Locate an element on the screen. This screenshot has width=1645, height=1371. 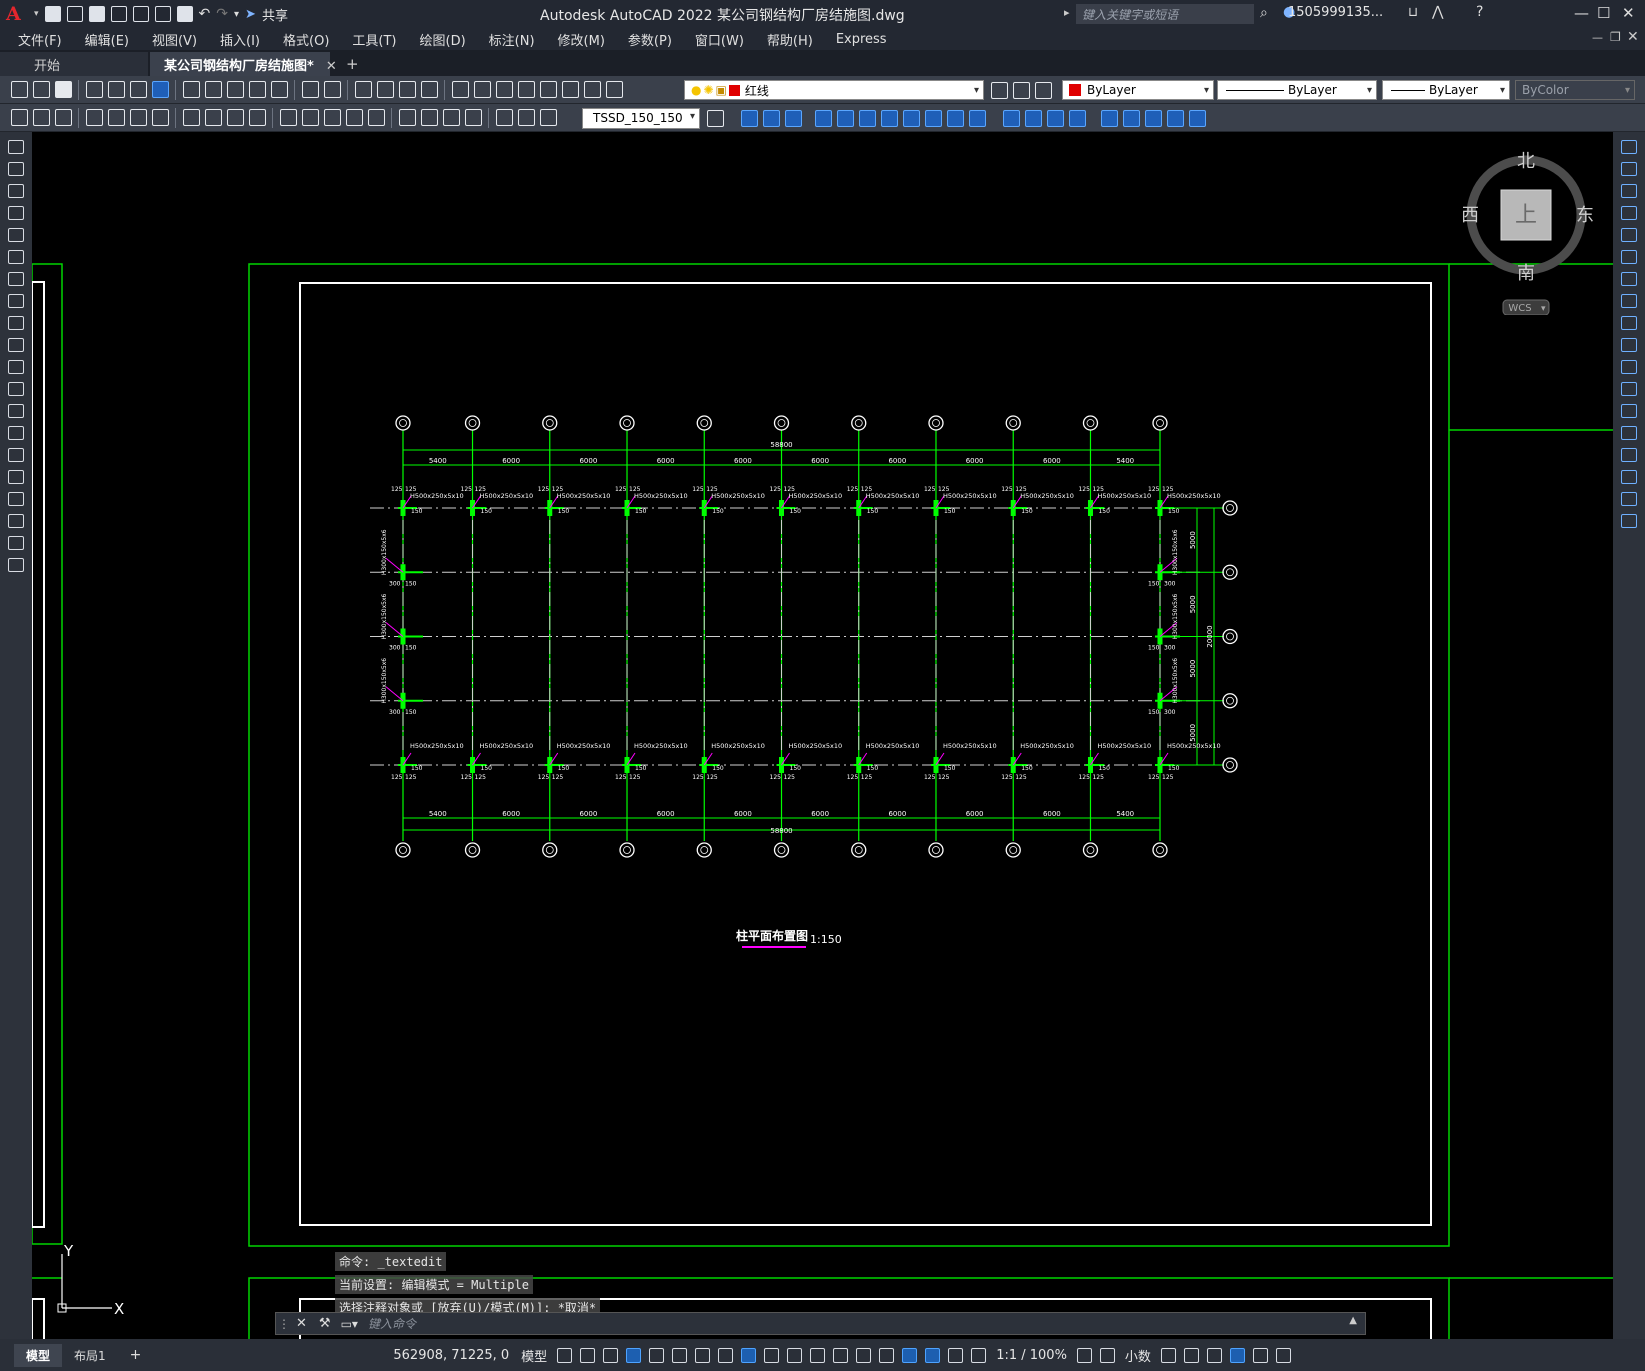
join-icon is located at coordinates (1629, 433).